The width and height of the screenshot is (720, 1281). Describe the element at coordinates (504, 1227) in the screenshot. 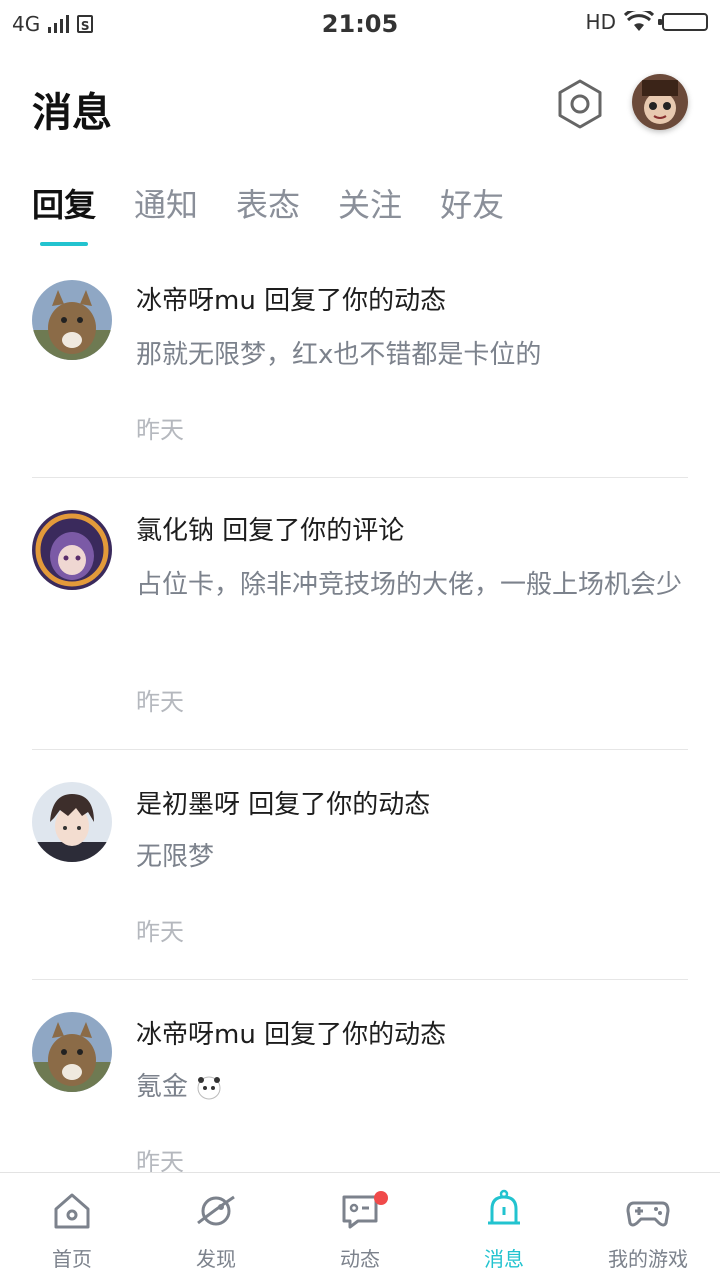

I see `nav-messages: 消息` at that location.